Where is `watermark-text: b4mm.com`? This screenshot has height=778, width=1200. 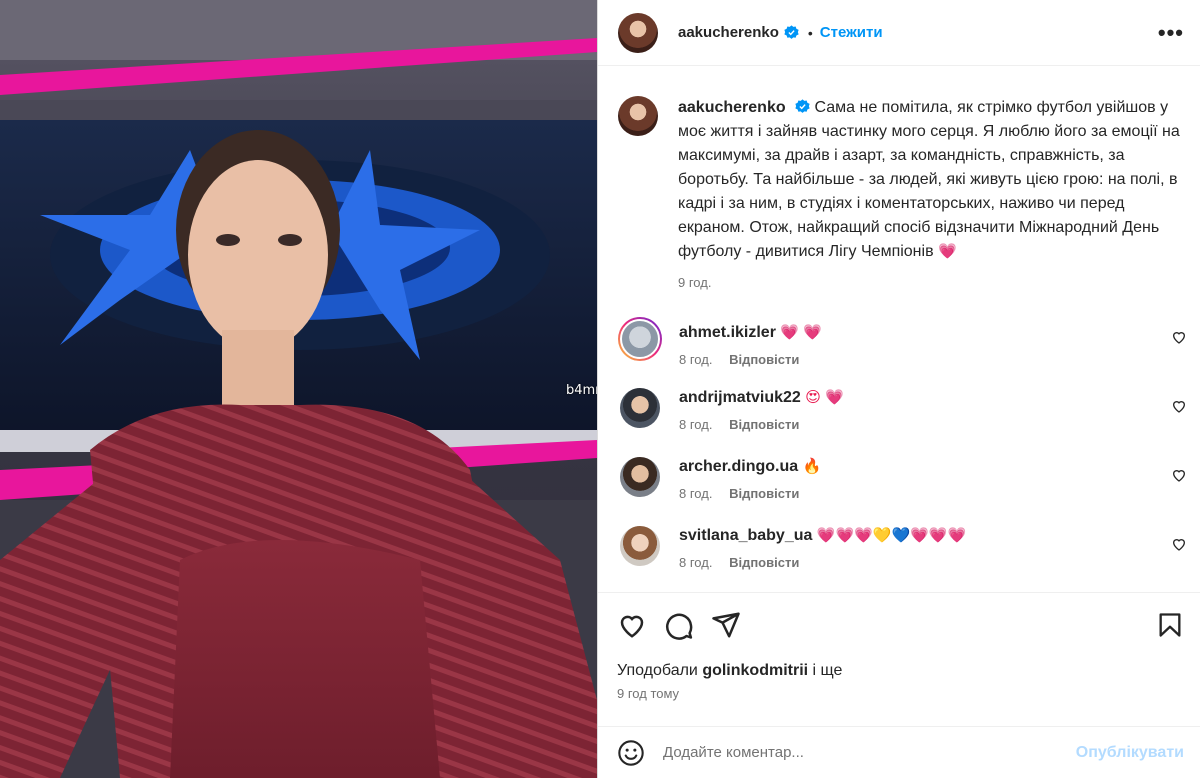 watermark-text: b4mm.com is located at coordinates (581, 390).